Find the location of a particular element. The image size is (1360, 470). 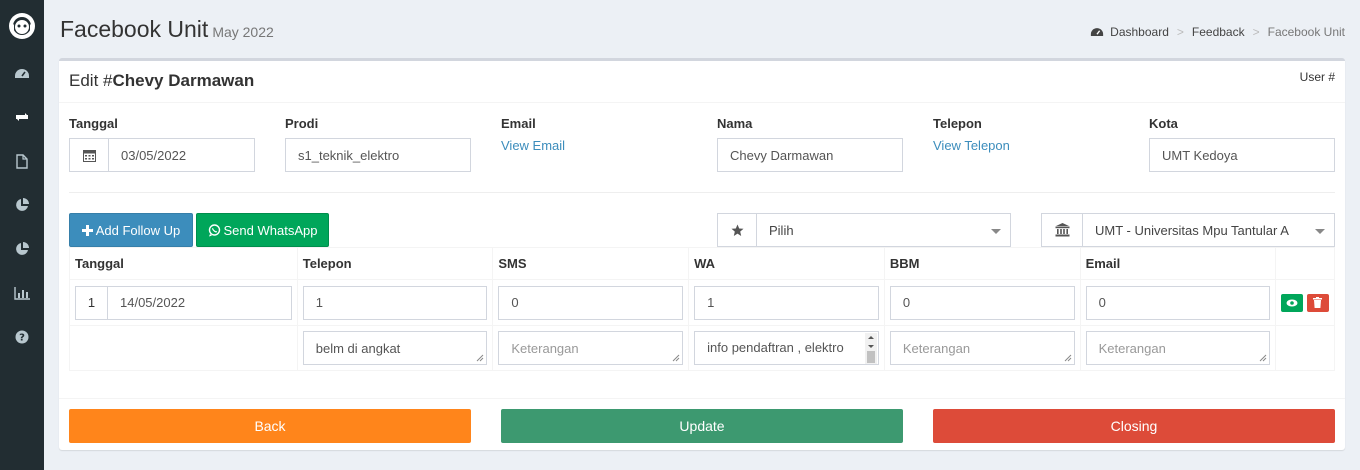

breadcrumb-feedback: Feedback is located at coordinates (1218, 32).